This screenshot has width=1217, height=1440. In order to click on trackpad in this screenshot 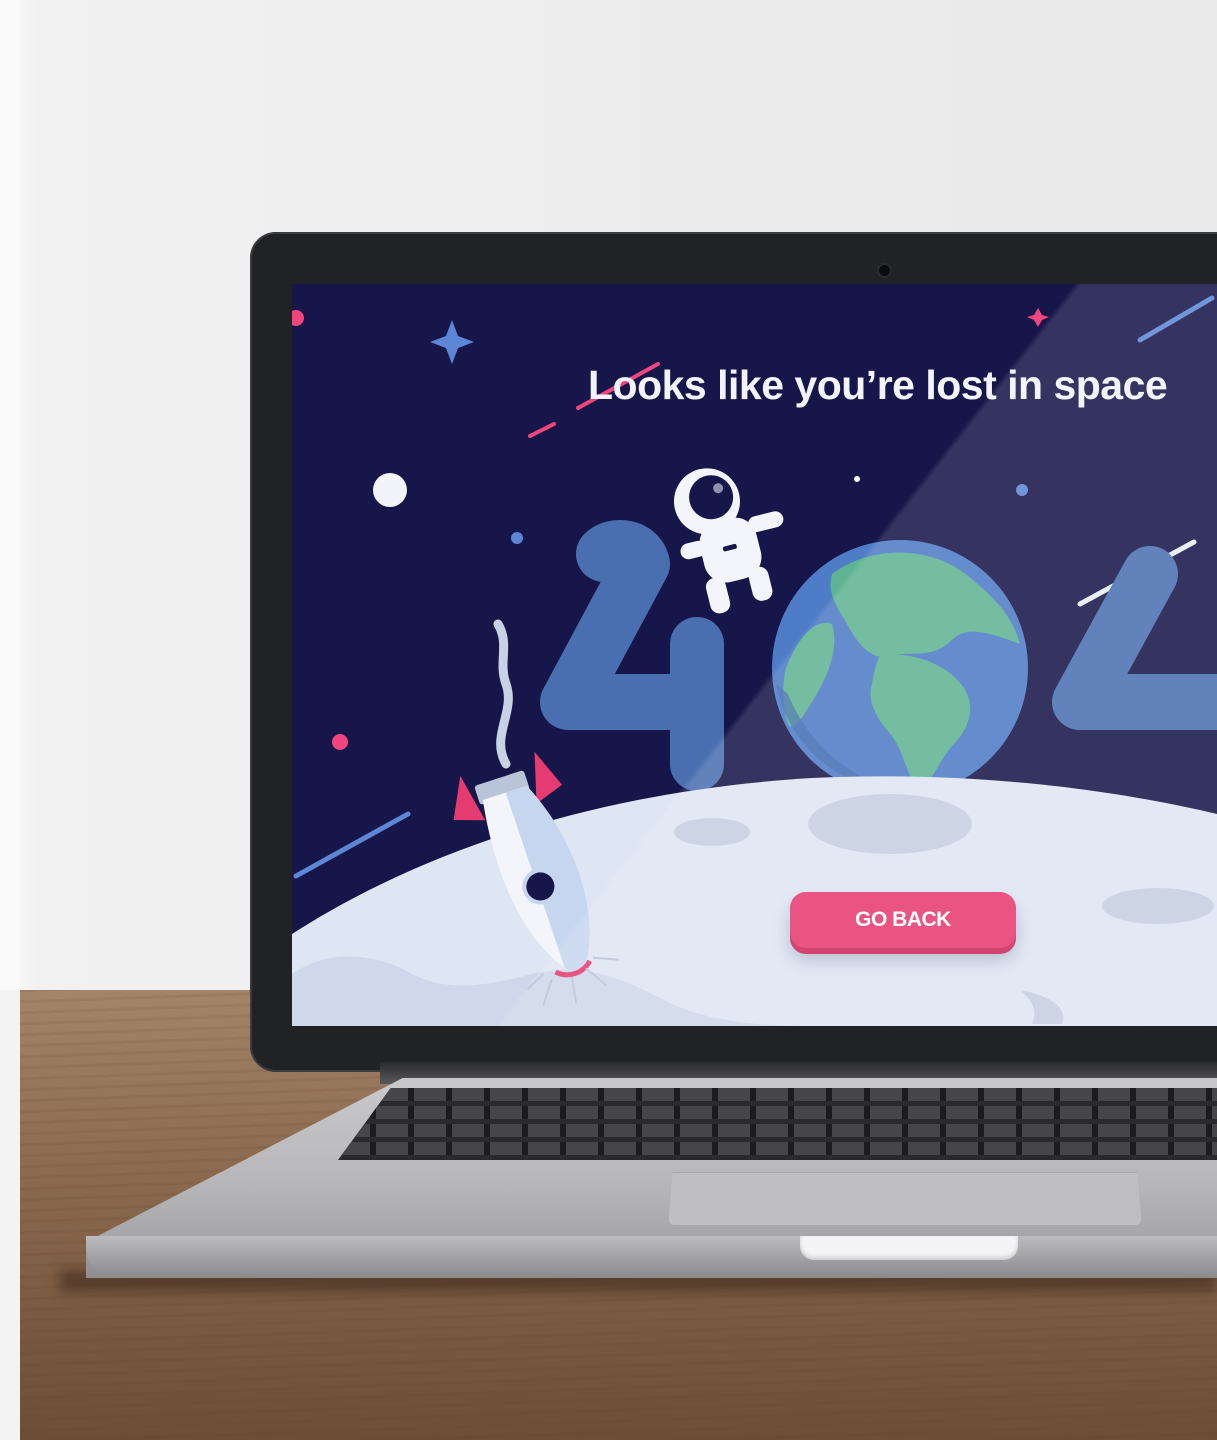, I will do `click(905, 1199)`.